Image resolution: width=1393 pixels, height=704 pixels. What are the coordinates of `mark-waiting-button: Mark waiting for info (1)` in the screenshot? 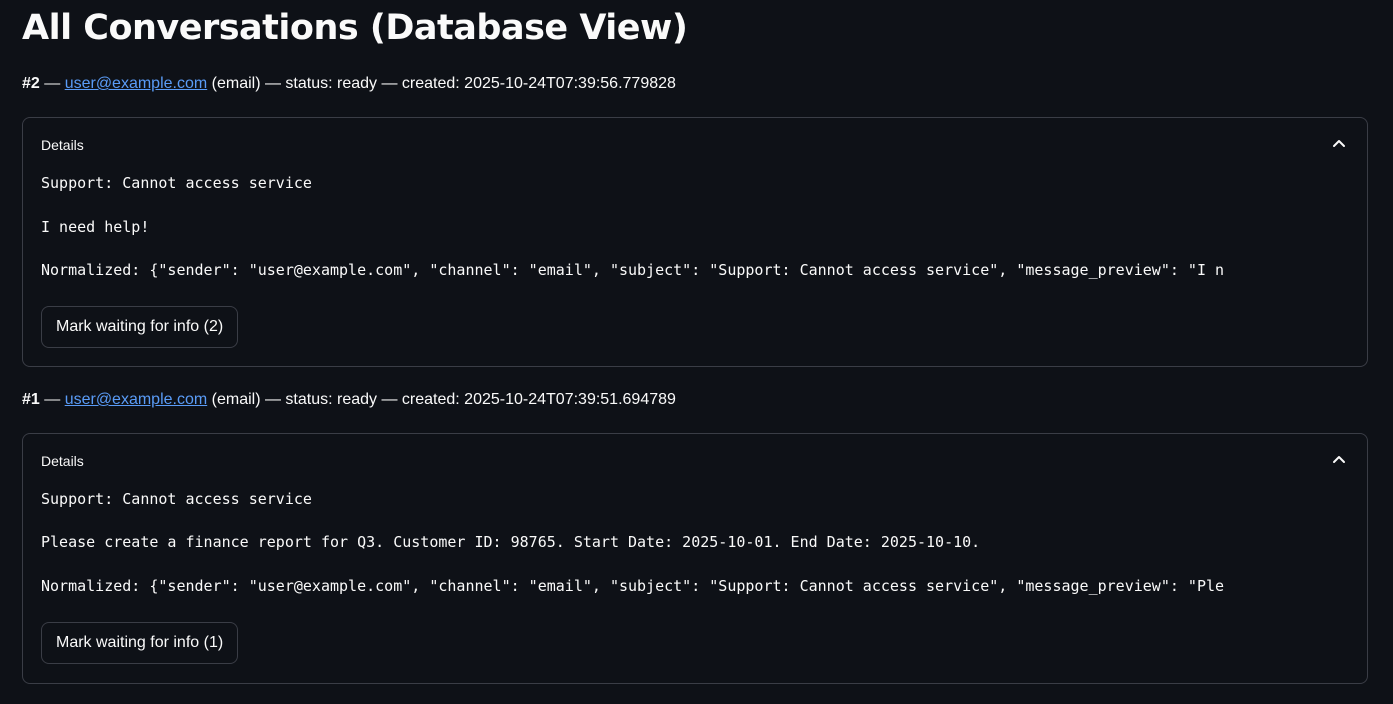 It's located at (140, 643).